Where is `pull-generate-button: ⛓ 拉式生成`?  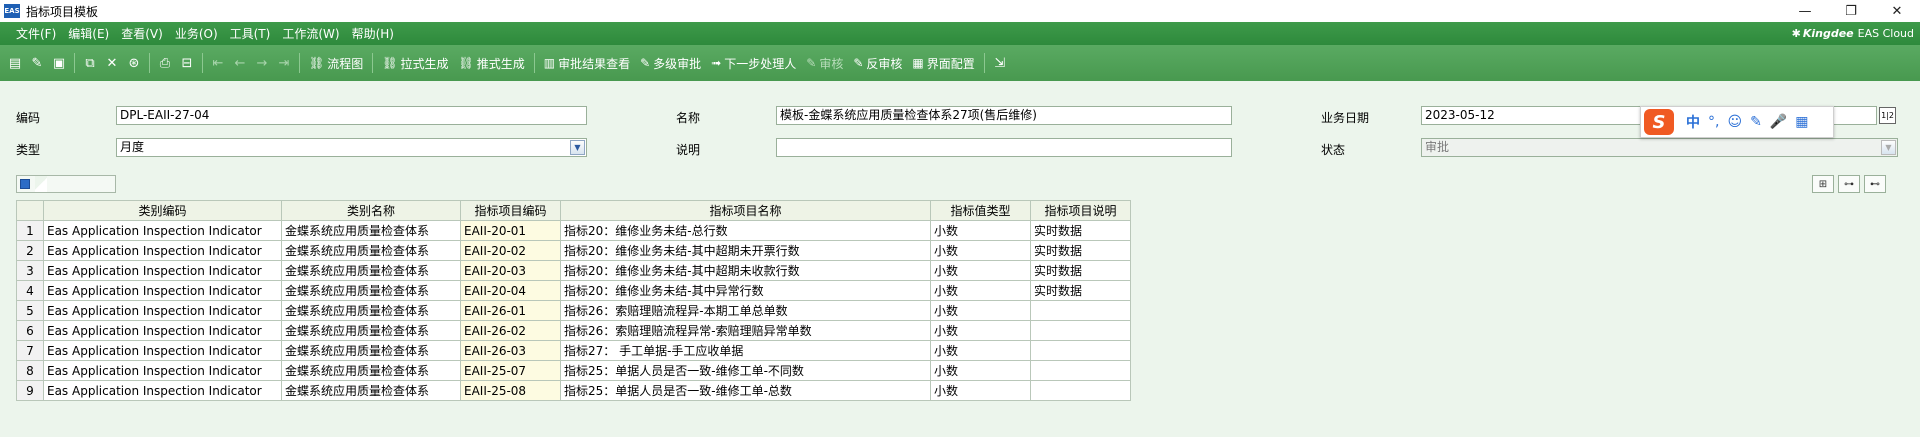
pull-generate-button: ⛓ 拉式生成 is located at coordinates (415, 63).